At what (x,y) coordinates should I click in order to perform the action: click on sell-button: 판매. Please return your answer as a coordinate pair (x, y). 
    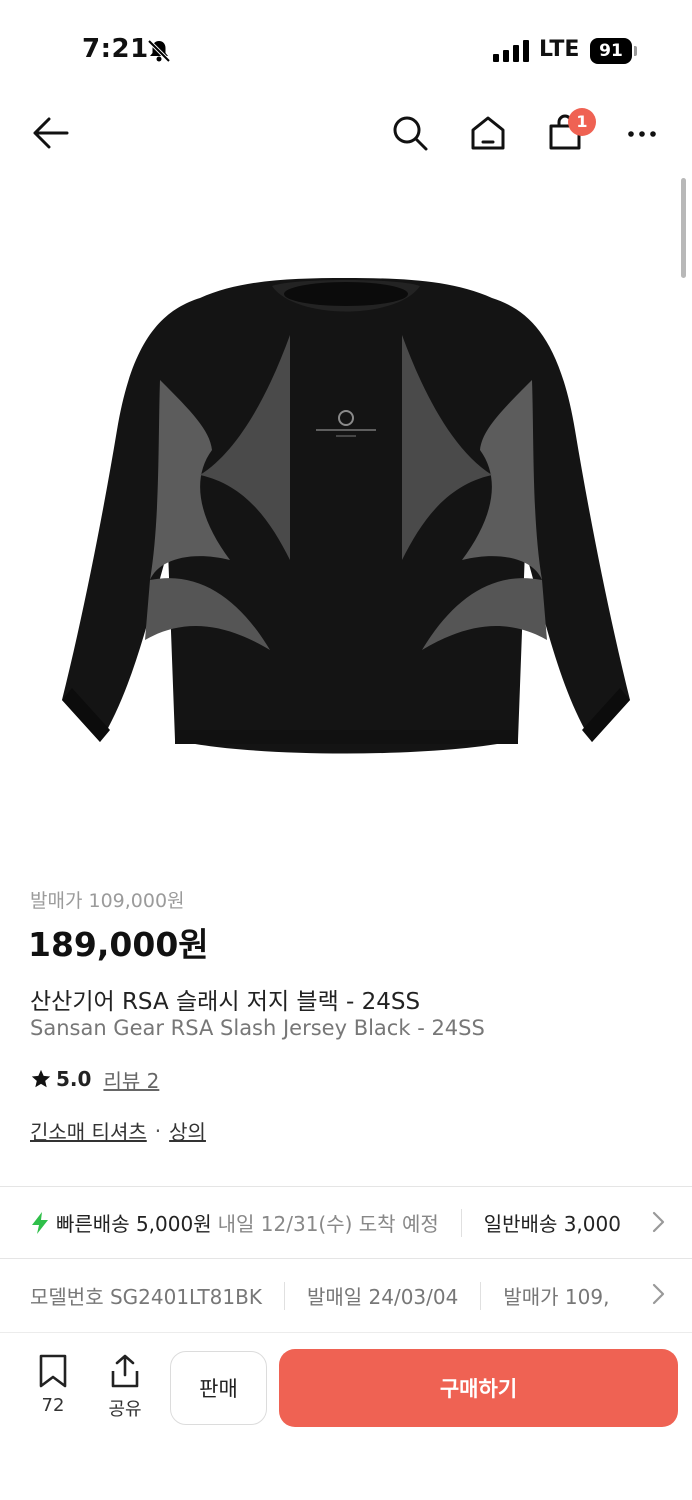
    Looking at the image, I should click on (218, 1388).